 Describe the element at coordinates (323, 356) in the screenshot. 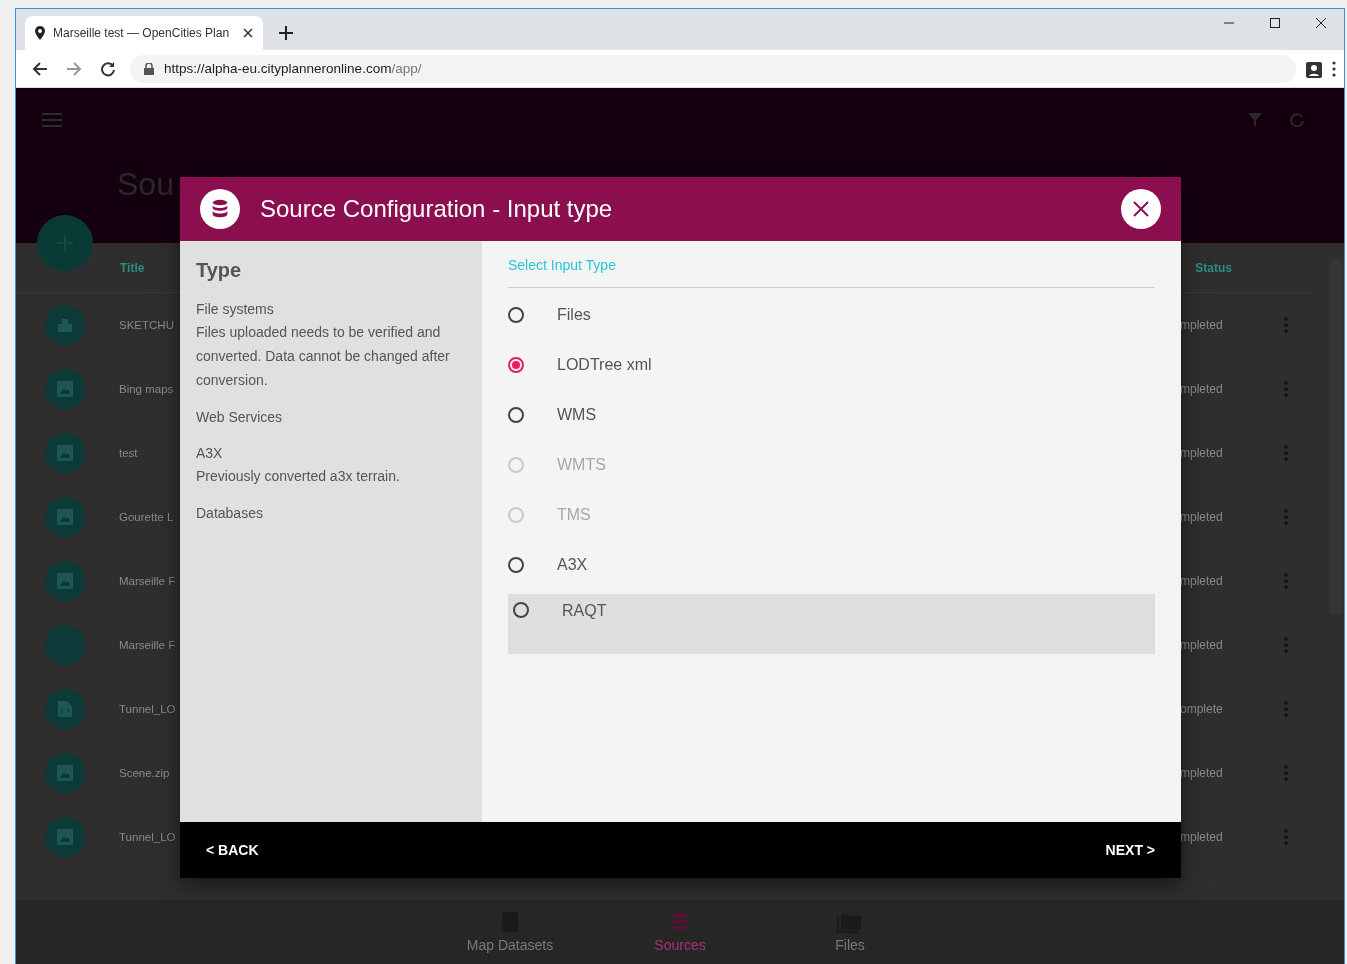

I see `section-description: Files uploaded needs to be verified and converted. Data cannot be changed after conversion.` at that location.